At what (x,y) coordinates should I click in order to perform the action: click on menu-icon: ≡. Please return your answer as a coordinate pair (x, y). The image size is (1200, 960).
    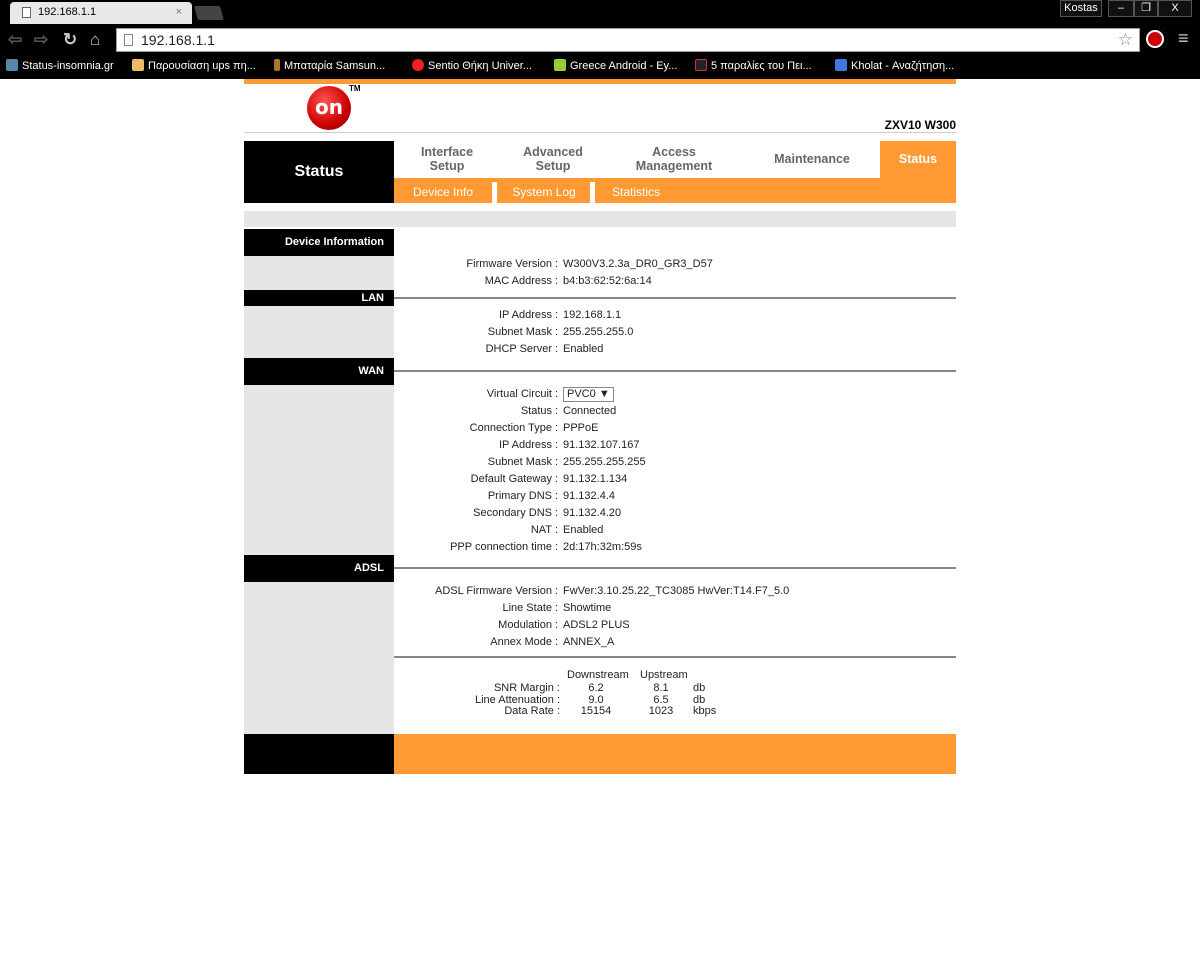
    Looking at the image, I should click on (1183, 38).